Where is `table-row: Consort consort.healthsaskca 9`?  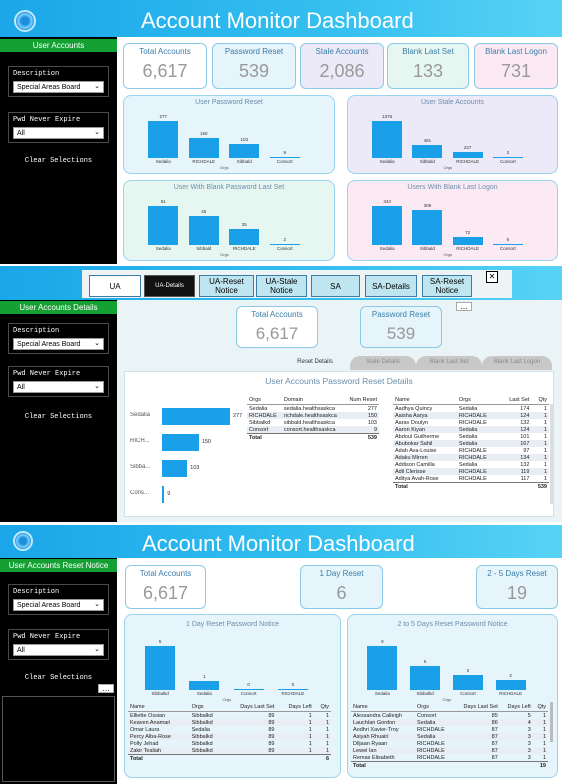
table-row: Consort consort.healthsaskca 9 is located at coordinates (313, 430).